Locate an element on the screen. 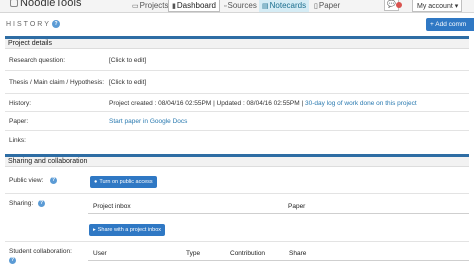 Image resolution: width=474 pixels, height=266 pixels. paper-column-header: Paper is located at coordinates (297, 206).